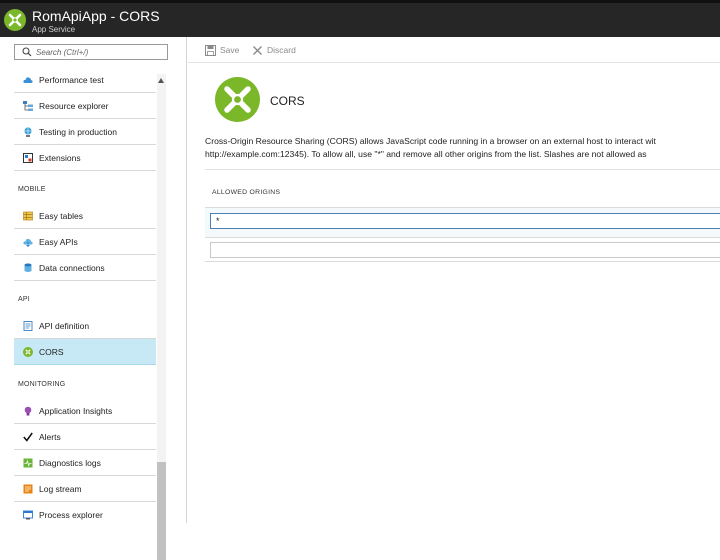  What do you see at coordinates (28, 132) in the screenshot?
I see `globe-icon` at bounding box center [28, 132].